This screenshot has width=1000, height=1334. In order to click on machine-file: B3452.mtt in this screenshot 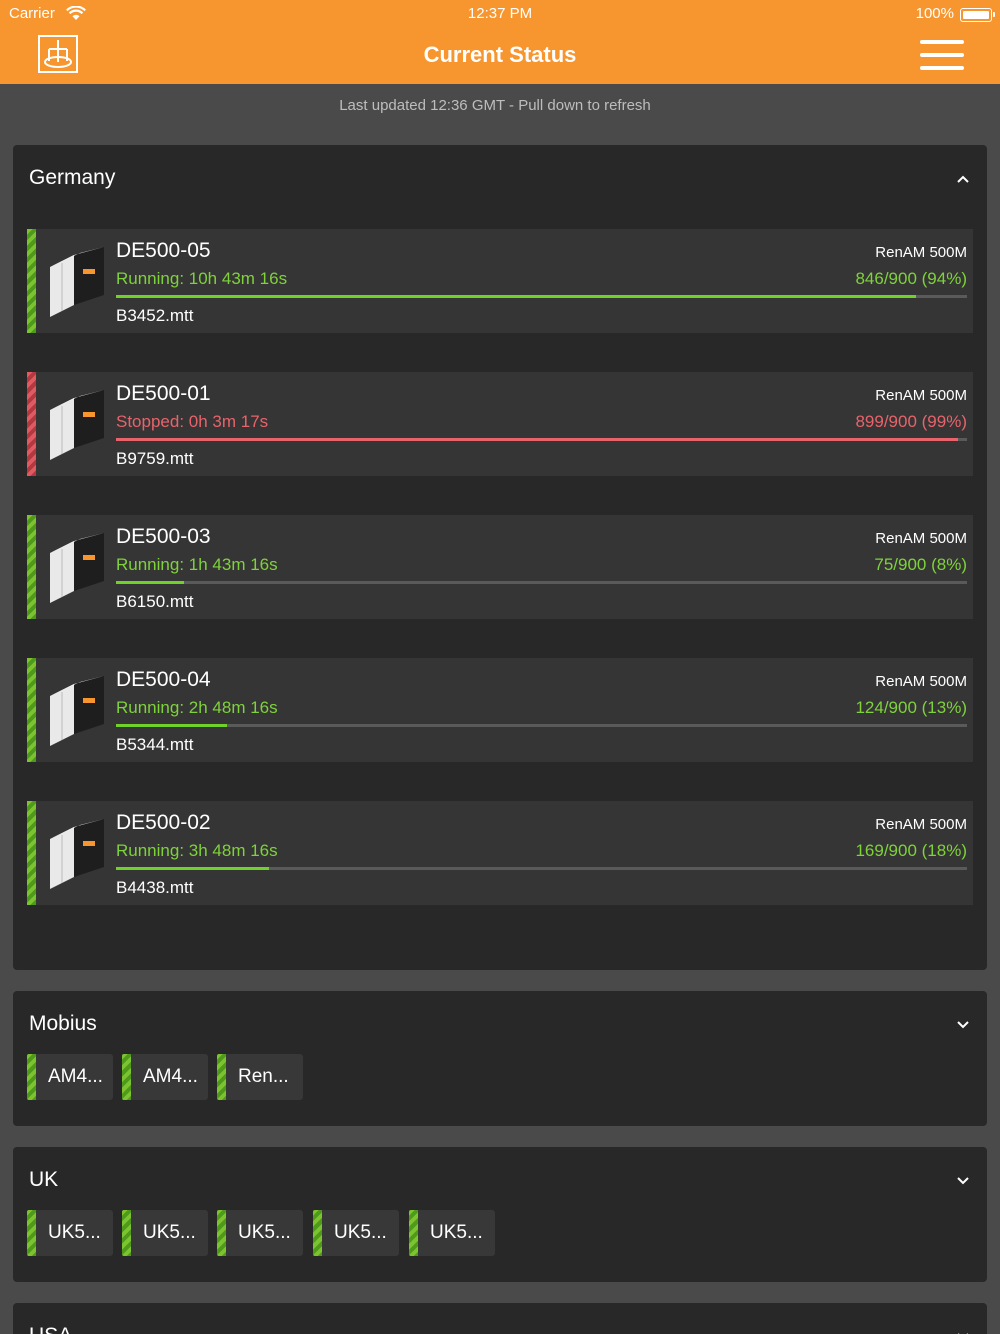, I will do `click(155, 315)`.